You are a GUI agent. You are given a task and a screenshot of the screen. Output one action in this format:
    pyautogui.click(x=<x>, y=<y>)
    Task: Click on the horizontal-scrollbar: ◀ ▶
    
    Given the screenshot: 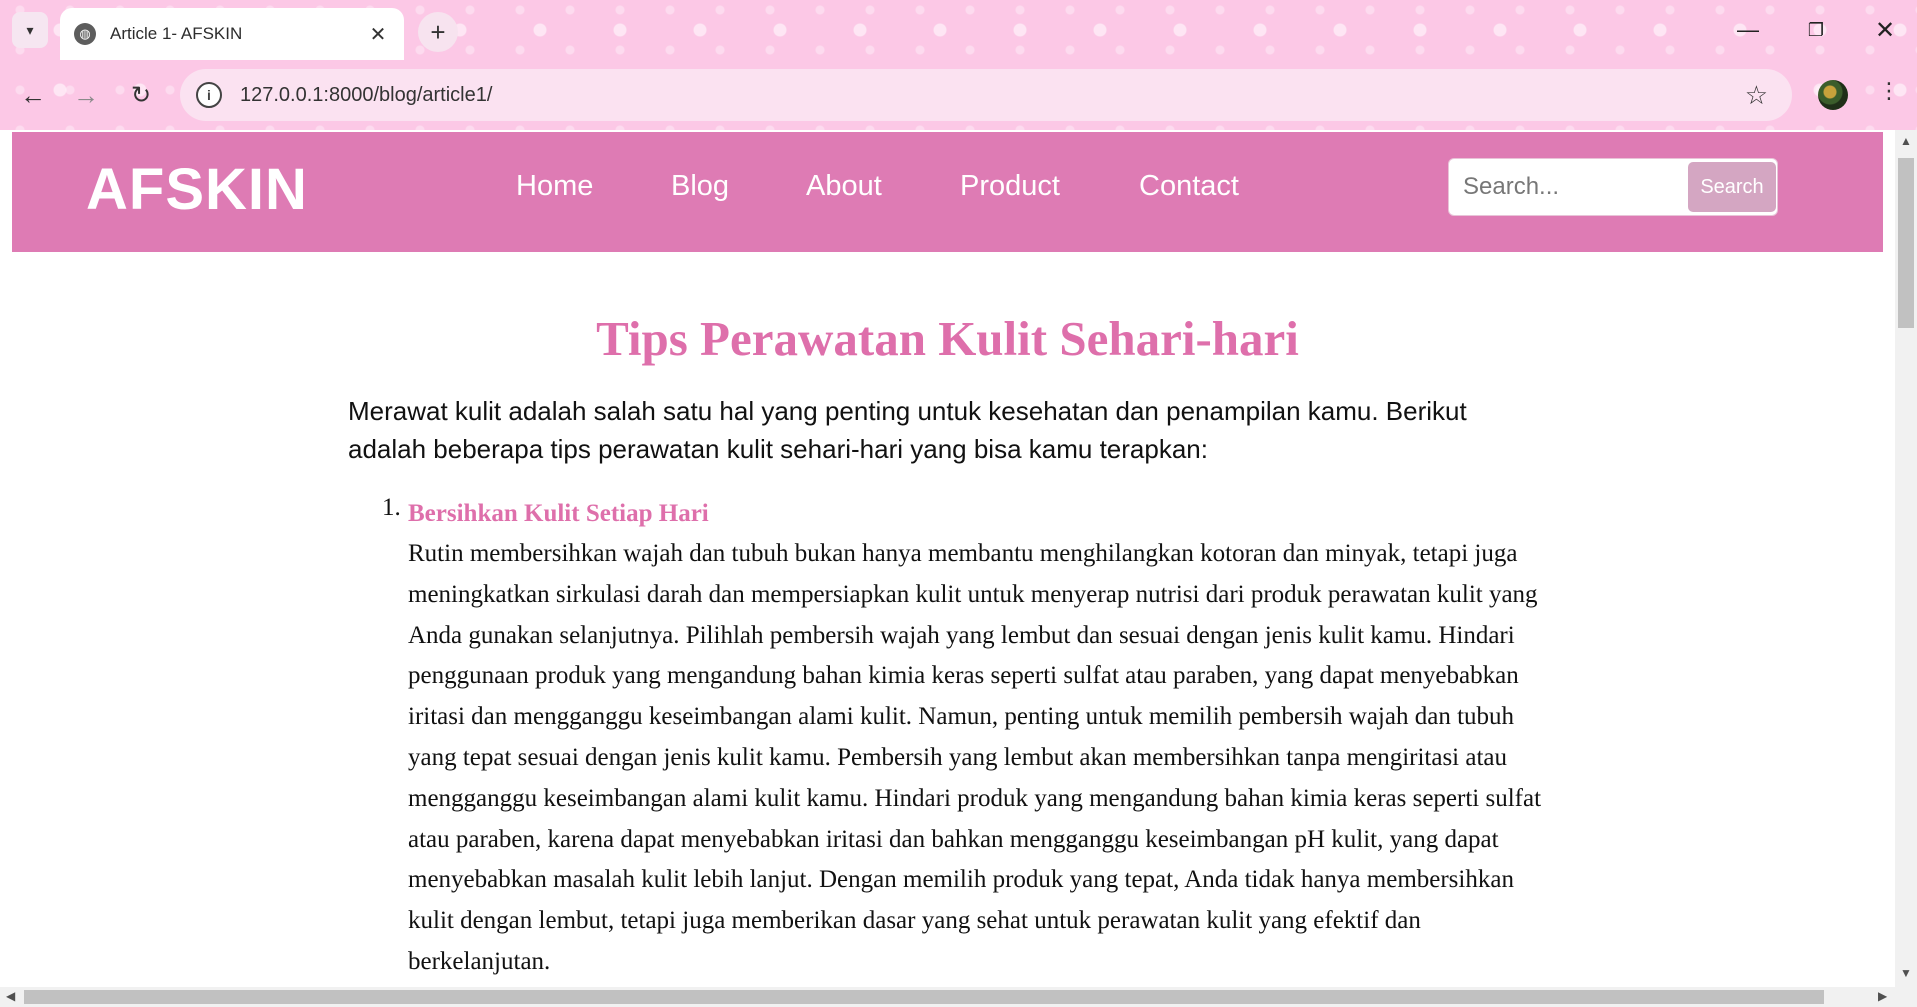 What is the action you would take?
    pyautogui.click(x=958, y=997)
    